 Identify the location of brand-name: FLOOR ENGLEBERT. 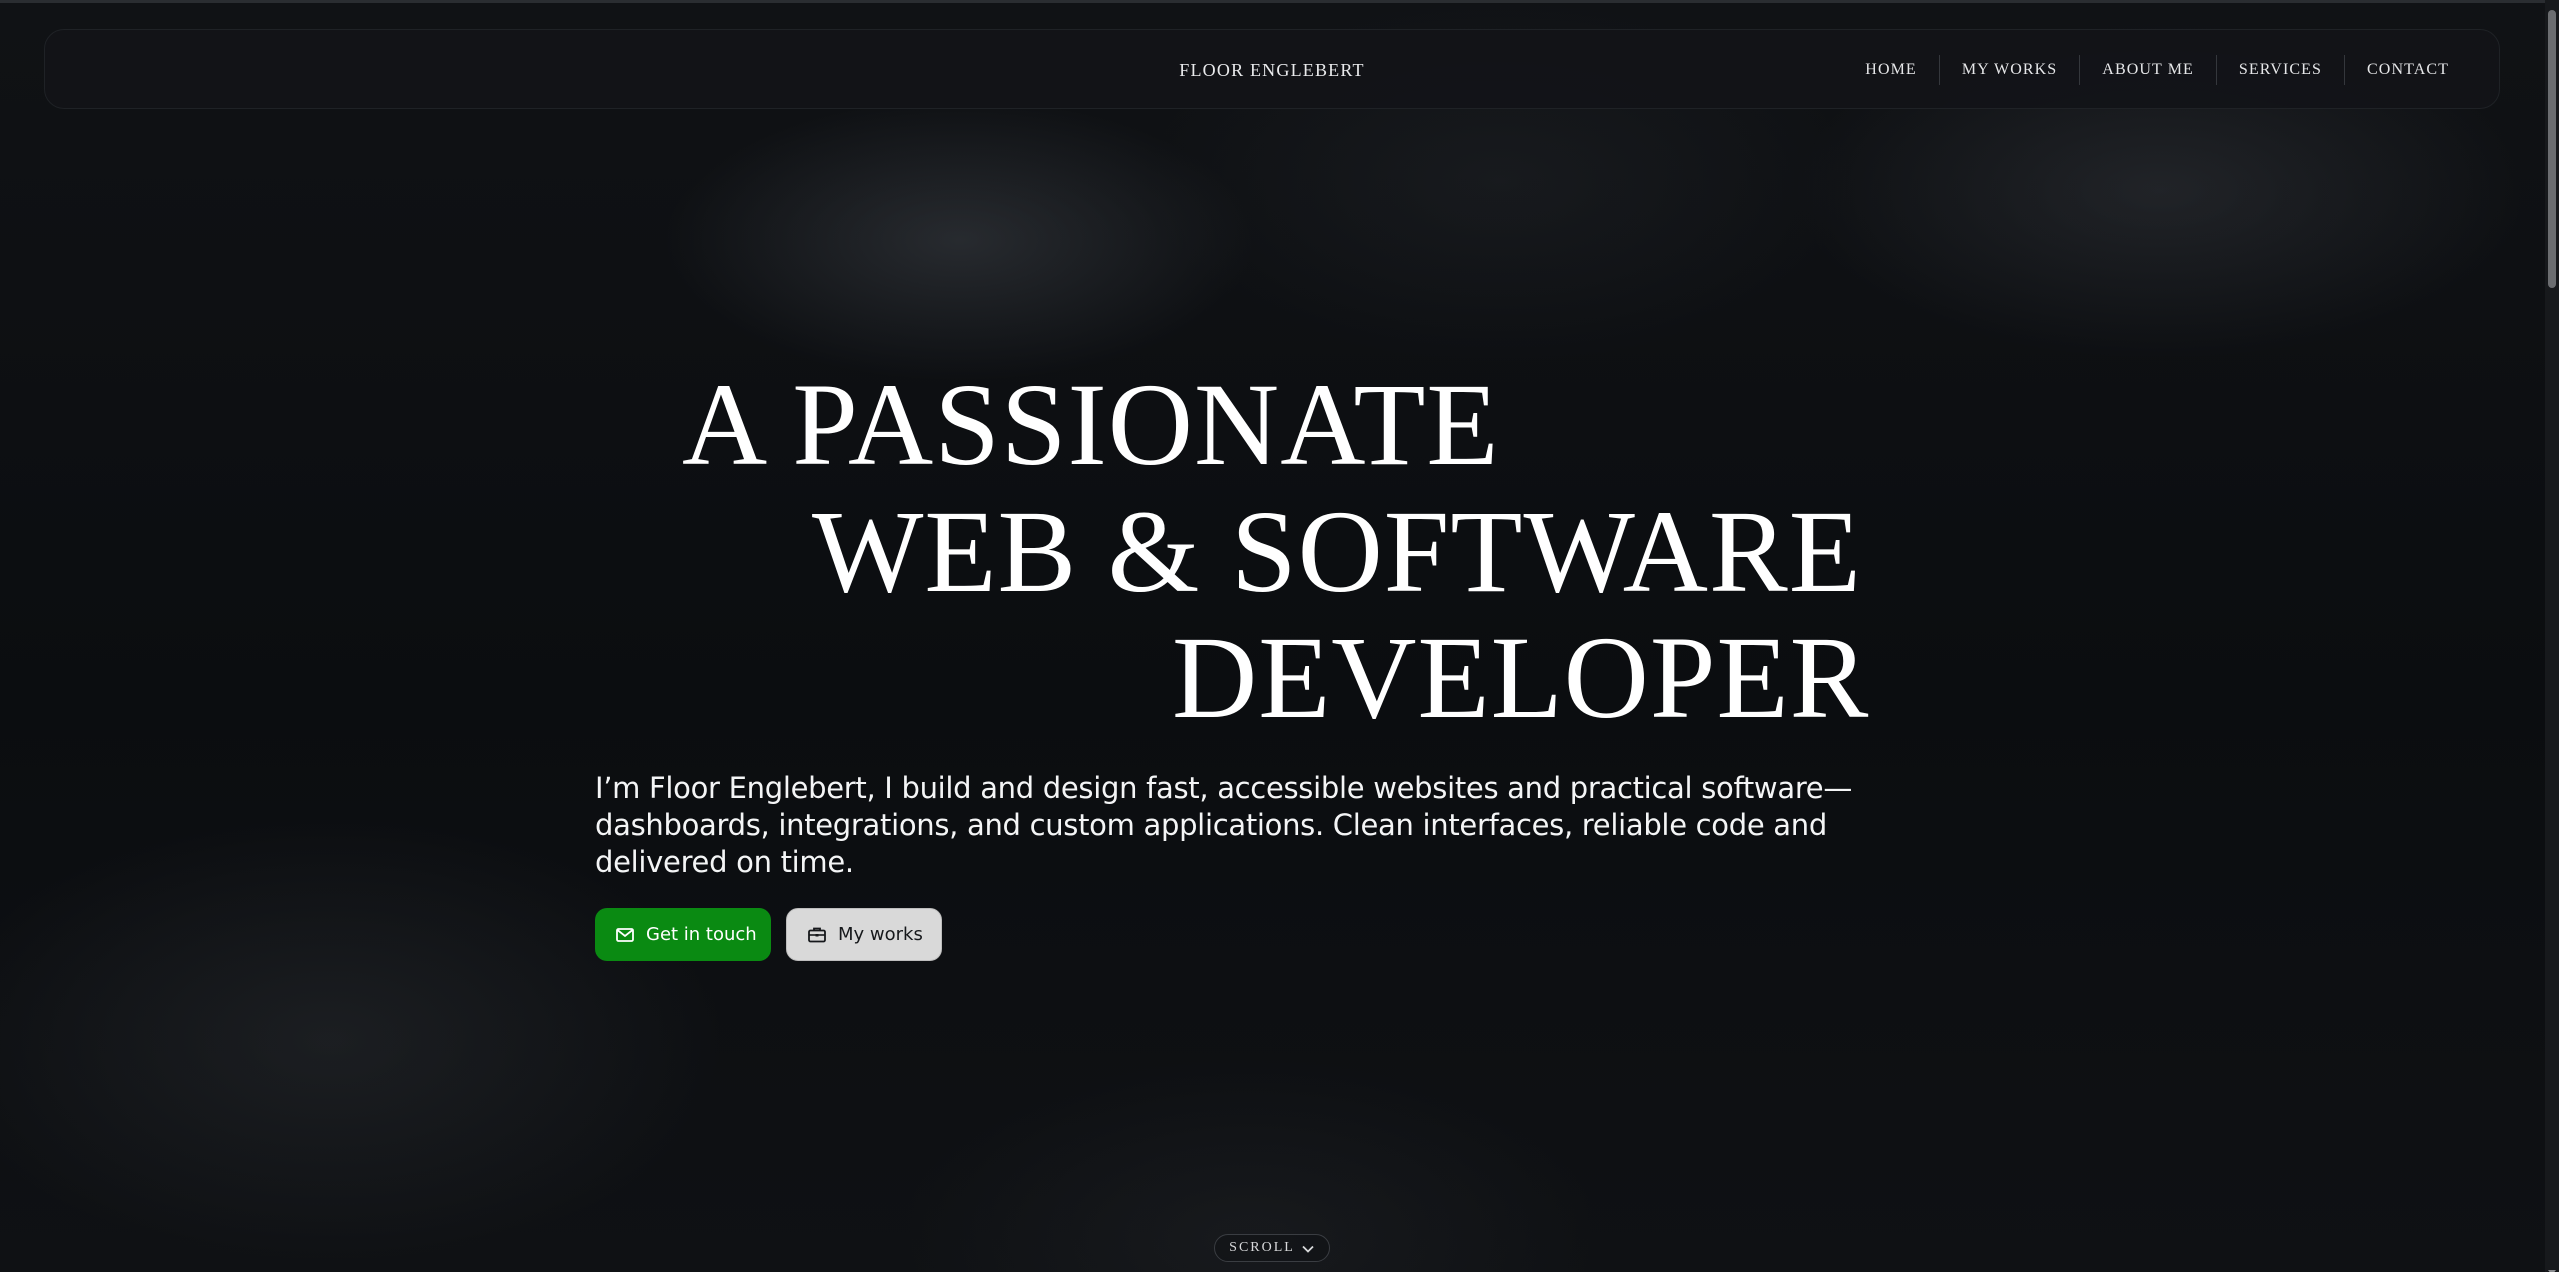
(1271, 70).